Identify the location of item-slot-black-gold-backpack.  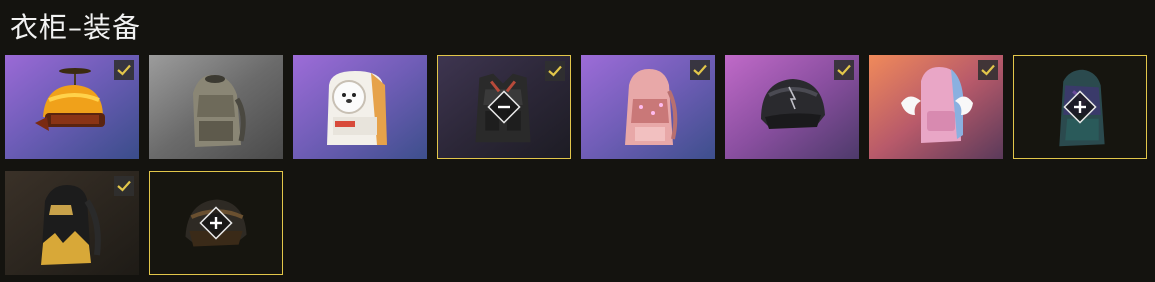
(72, 223).